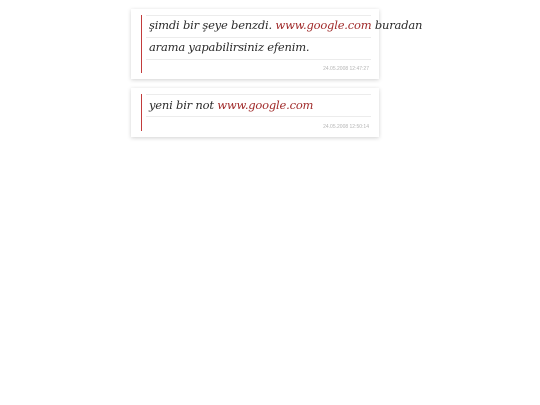 This screenshot has height=405, width=540. Describe the element at coordinates (346, 127) in the screenshot. I see `note-timestamp: 24.05.2008 12:50:14` at that location.